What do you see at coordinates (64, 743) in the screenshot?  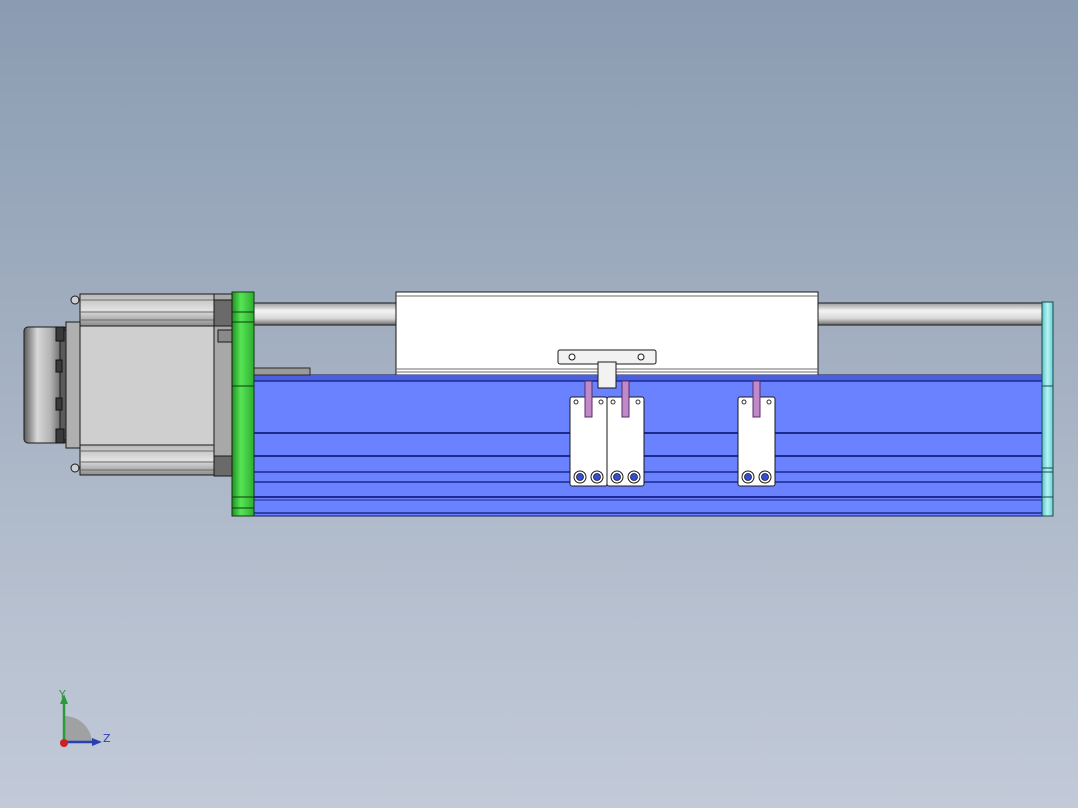 I see `x-axis-icon` at bounding box center [64, 743].